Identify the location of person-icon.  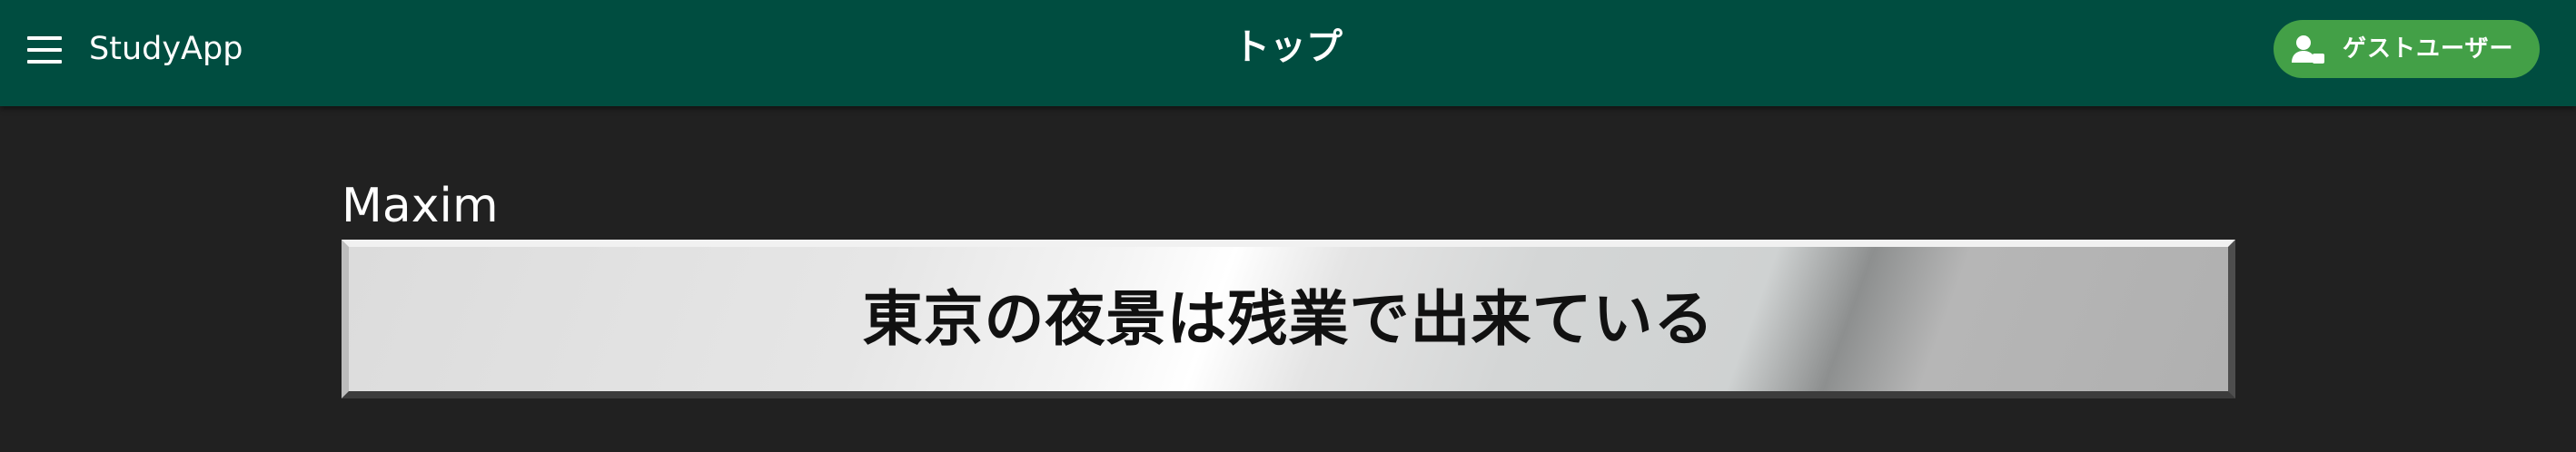
(2308, 49).